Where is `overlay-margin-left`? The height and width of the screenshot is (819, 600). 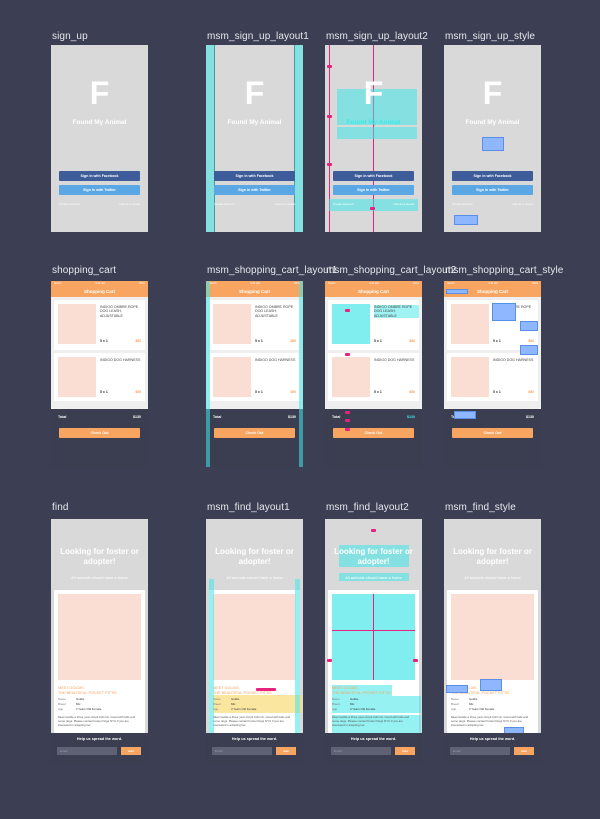 overlay-margin-left is located at coordinates (211, 659).